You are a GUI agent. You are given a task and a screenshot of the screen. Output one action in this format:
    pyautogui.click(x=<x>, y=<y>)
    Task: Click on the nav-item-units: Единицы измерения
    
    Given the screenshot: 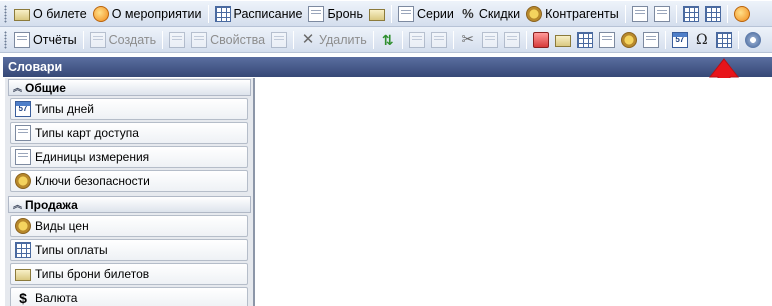 What is the action you would take?
    pyautogui.click(x=129, y=157)
    